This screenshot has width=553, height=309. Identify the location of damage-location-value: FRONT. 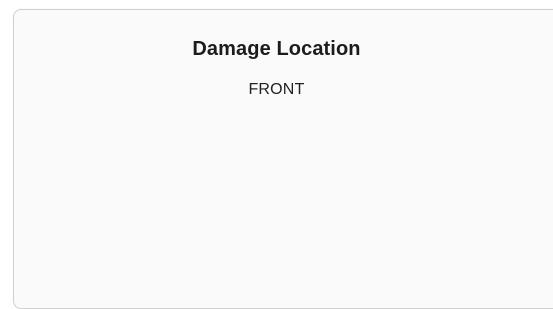
(276, 89).